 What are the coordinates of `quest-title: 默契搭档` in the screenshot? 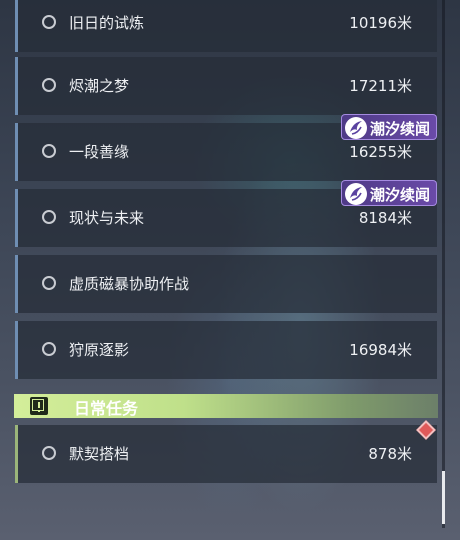 It's located at (99, 454).